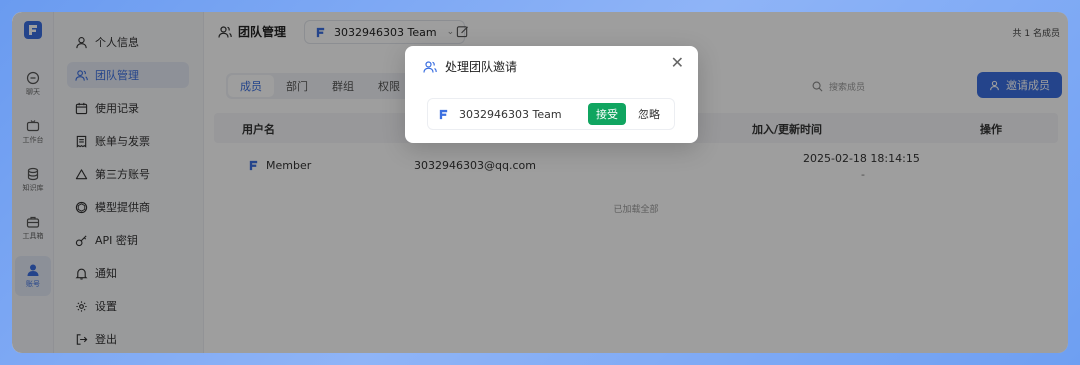 Image resolution: width=1080 pixels, height=365 pixels. Describe the element at coordinates (430, 66) in the screenshot. I see `team-icon` at that location.